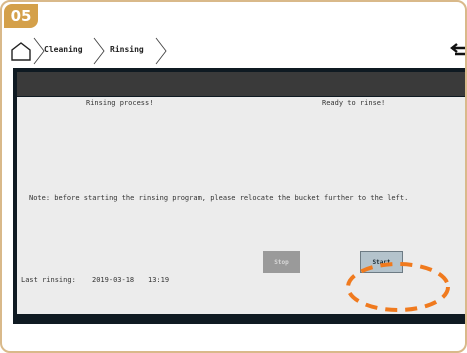 This screenshot has height=353, width=467. I want to click on stop-button: Stop, so click(281, 262).